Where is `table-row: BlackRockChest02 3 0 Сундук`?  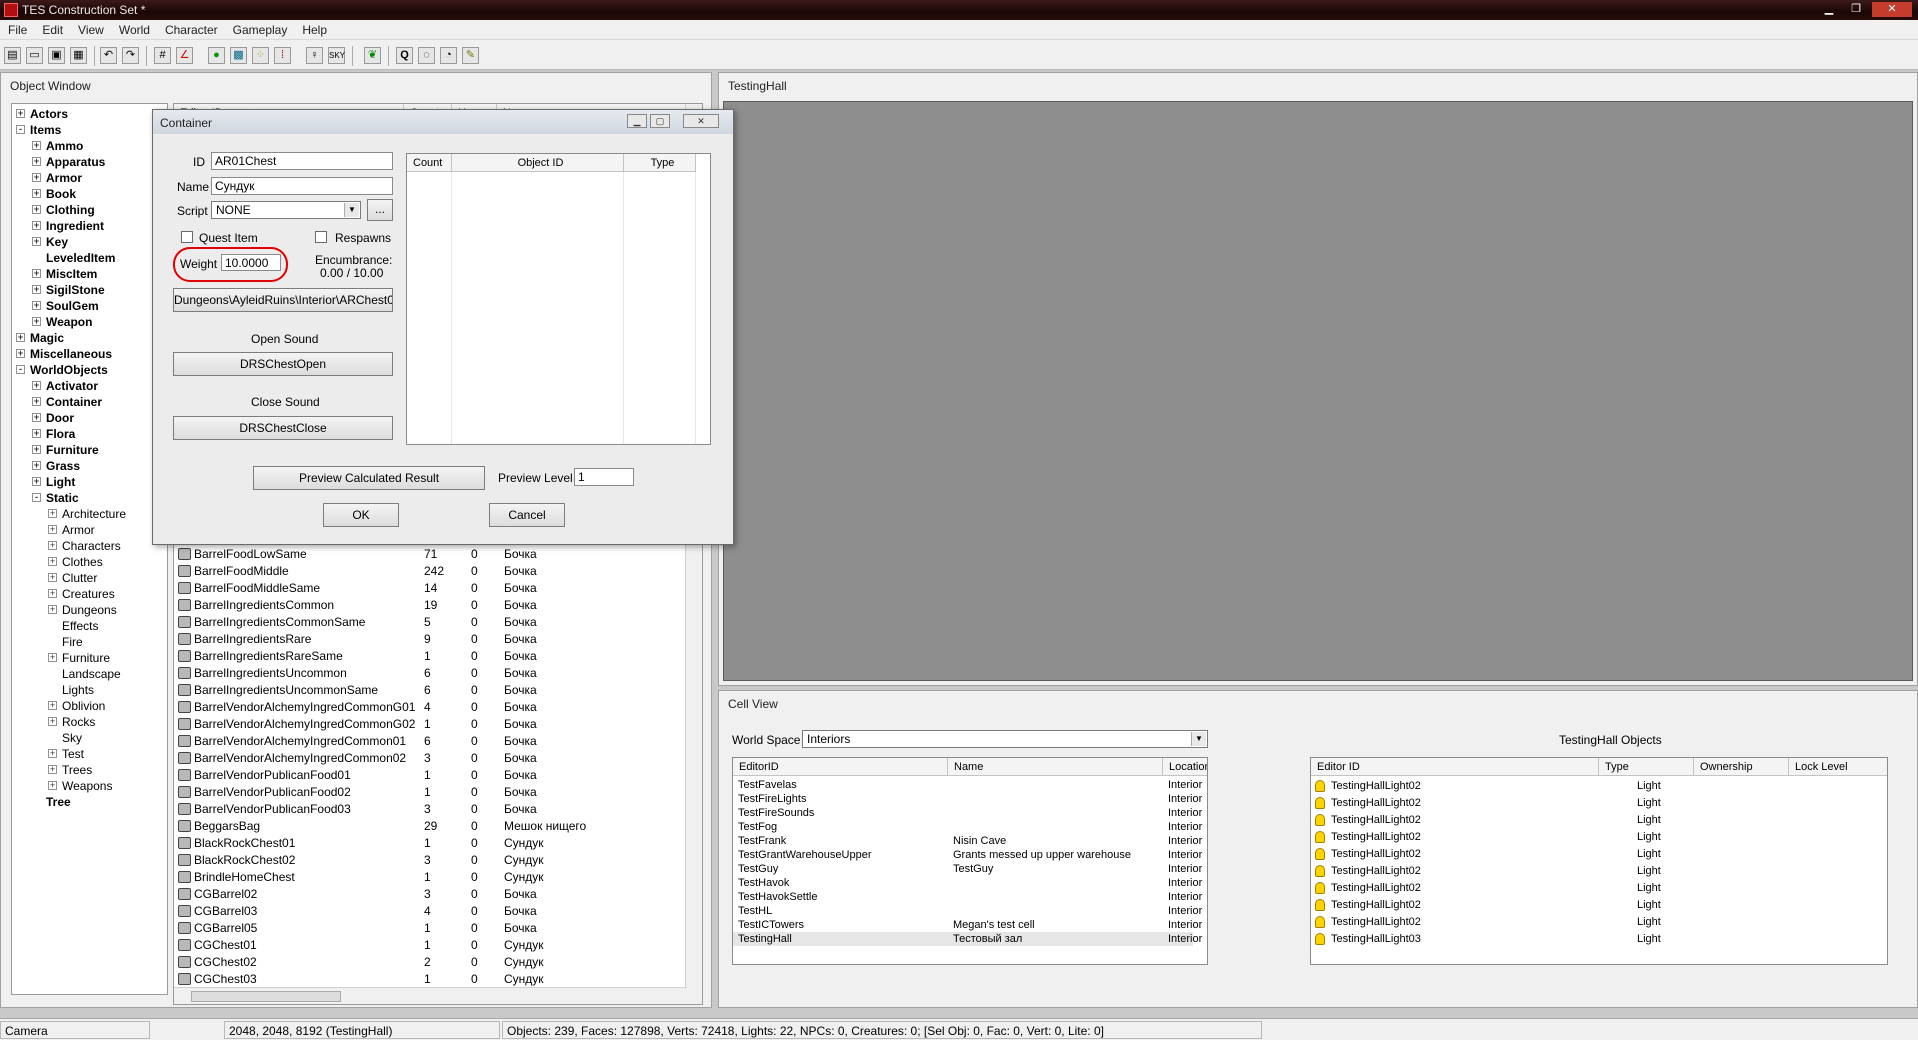
table-row: BlackRockChest02 3 0 Сундук is located at coordinates (429, 860).